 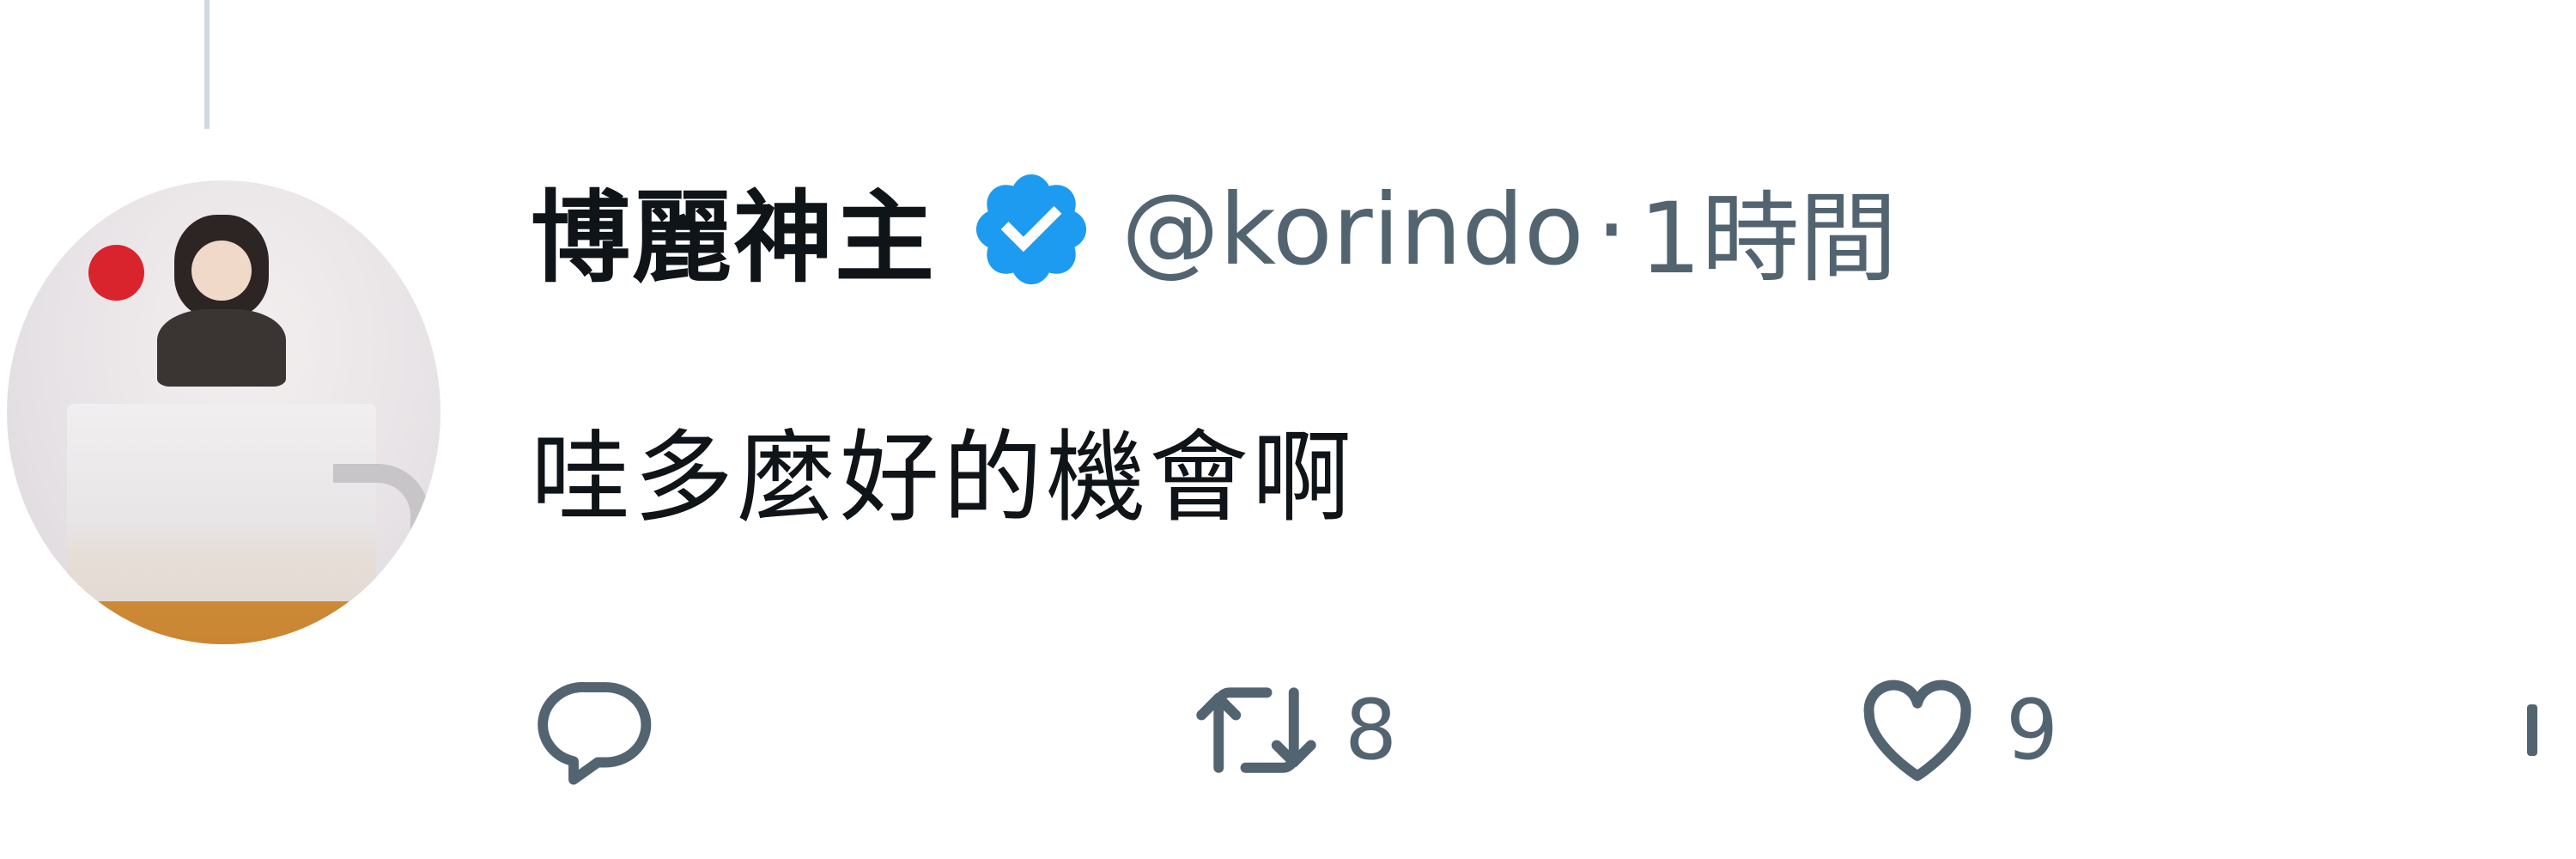 I want to click on heart-icon, so click(x=1917, y=730).